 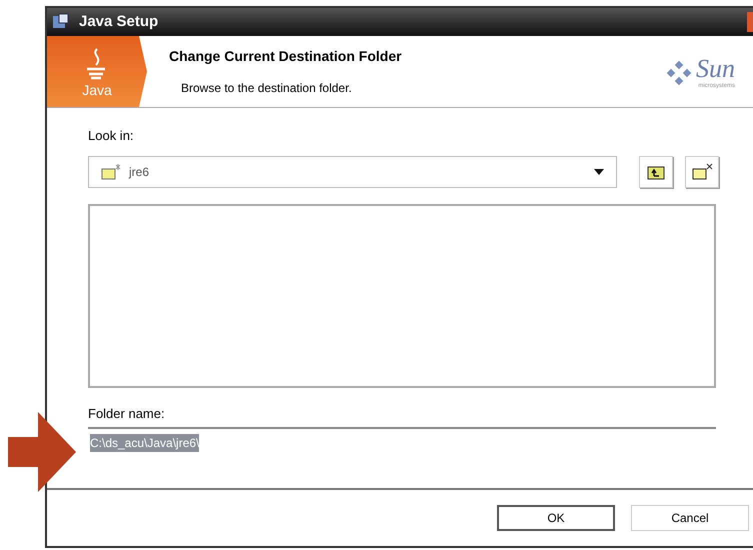 What do you see at coordinates (118, 22) in the screenshot?
I see `window-title: Java Setup` at bounding box center [118, 22].